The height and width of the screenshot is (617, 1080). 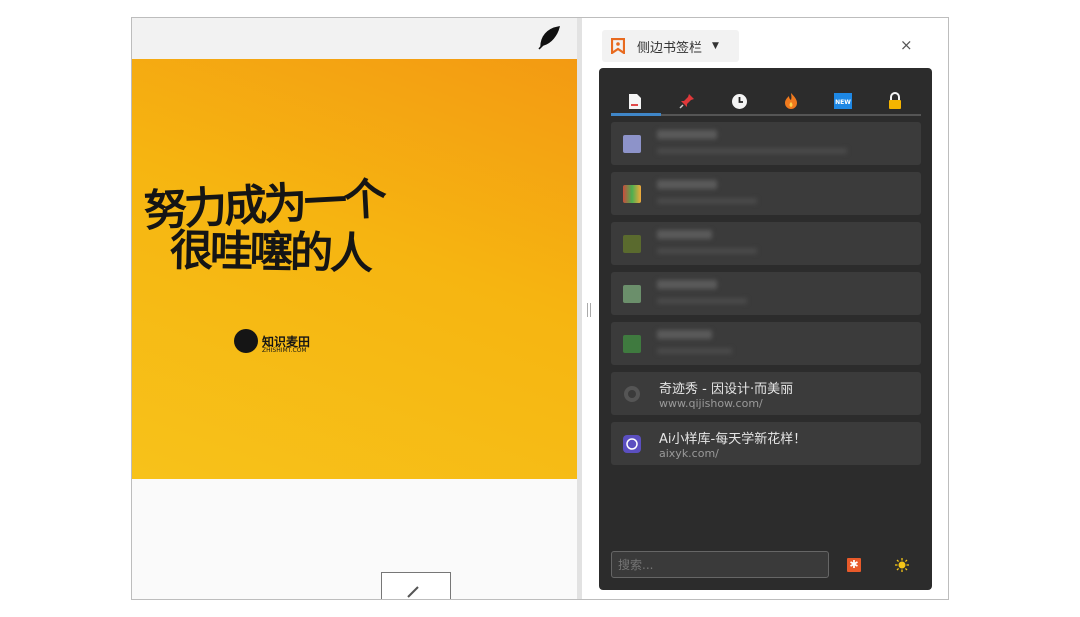 I want to click on poster-headline: 努力成为一个 很哇噻的人, so click(x=273, y=227).